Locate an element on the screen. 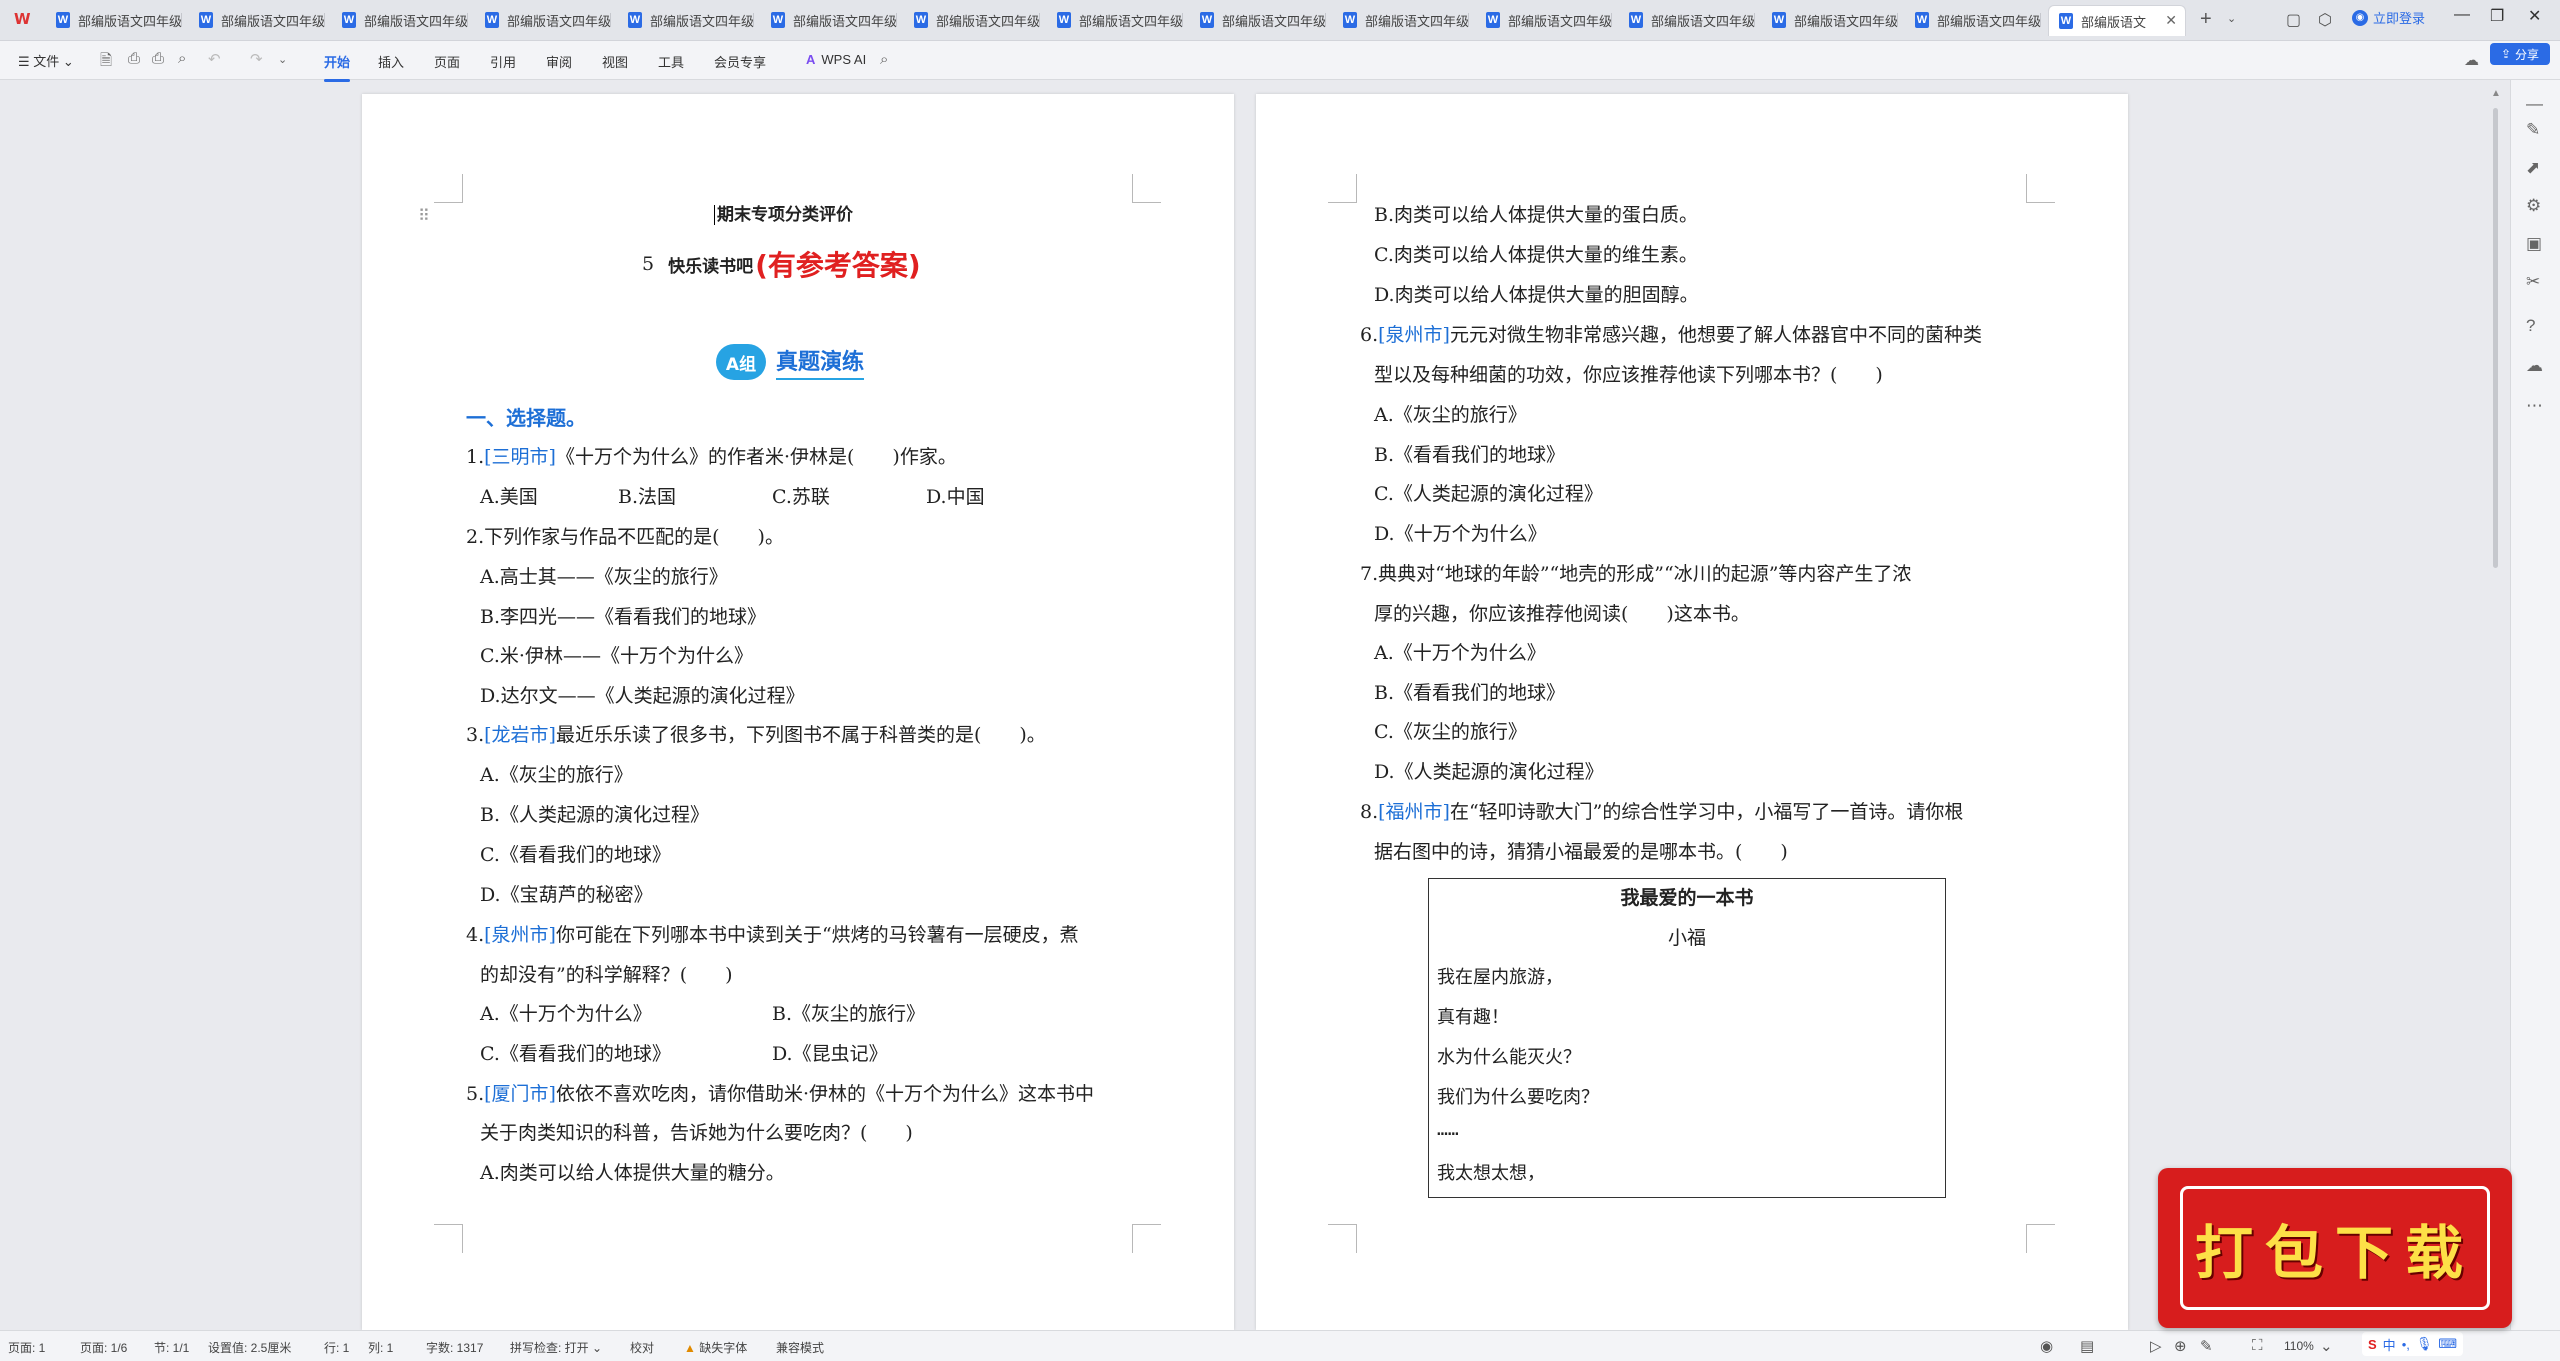 Image resolution: width=2560 pixels, height=1361 pixels. status-row: 行: 1 is located at coordinates (336, 1347).